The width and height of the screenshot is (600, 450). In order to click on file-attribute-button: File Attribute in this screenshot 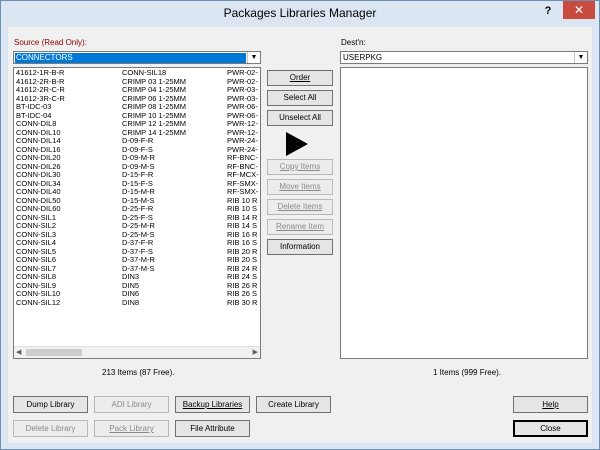, I will do `click(212, 428)`.